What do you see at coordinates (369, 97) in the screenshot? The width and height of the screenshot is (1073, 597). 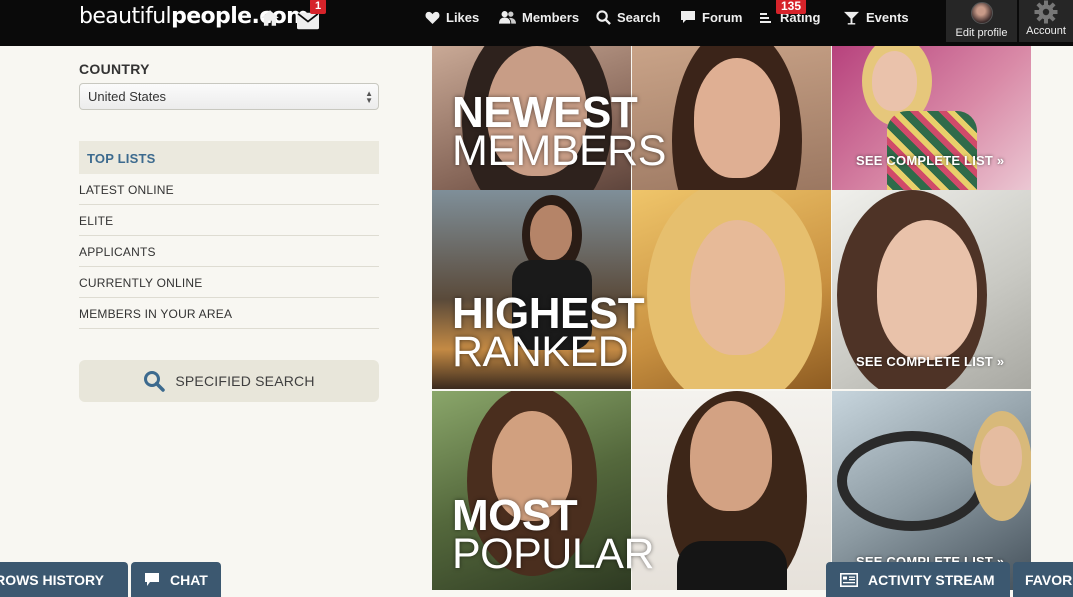 I see `select-arrows-icon: ▲ ▼` at bounding box center [369, 97].